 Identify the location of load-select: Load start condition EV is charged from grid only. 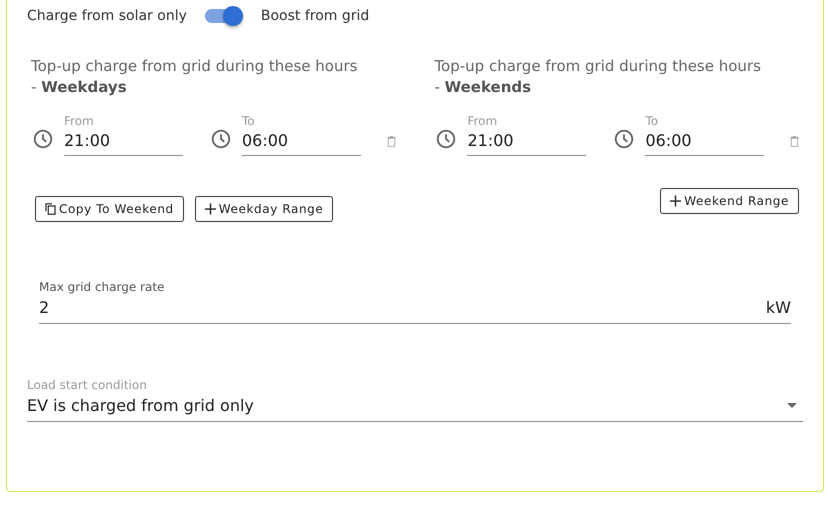
(415, 400).